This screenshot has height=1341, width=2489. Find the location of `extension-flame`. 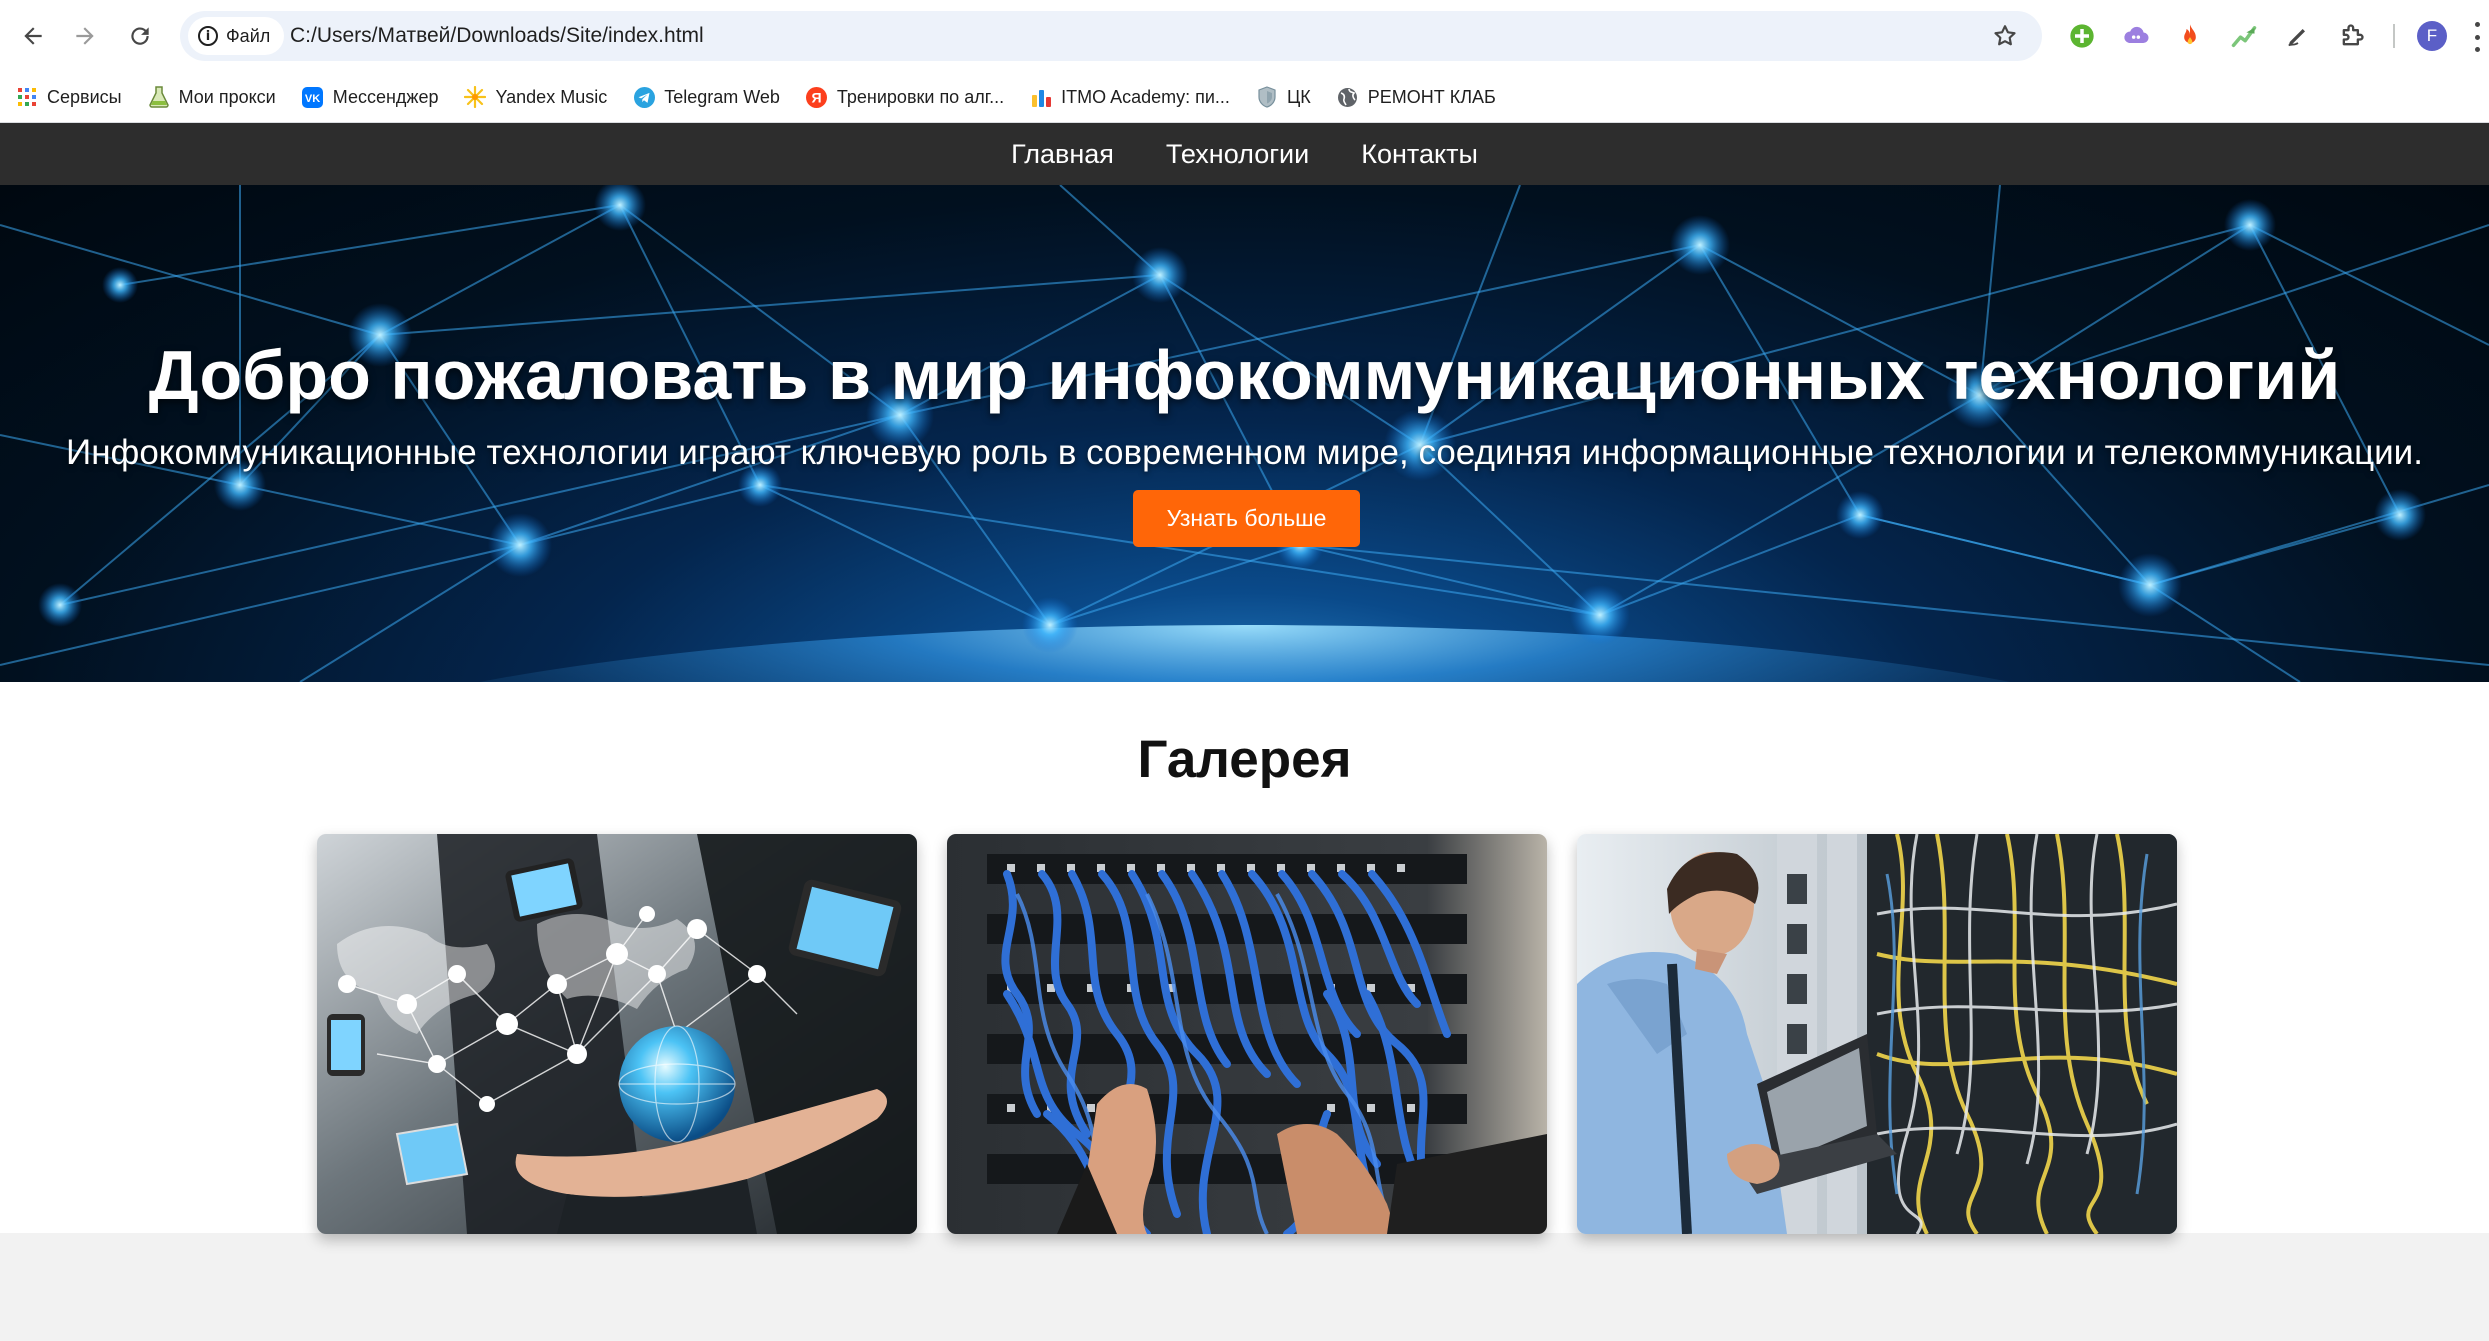

extension-flame is located at coordinates (2190, 36).